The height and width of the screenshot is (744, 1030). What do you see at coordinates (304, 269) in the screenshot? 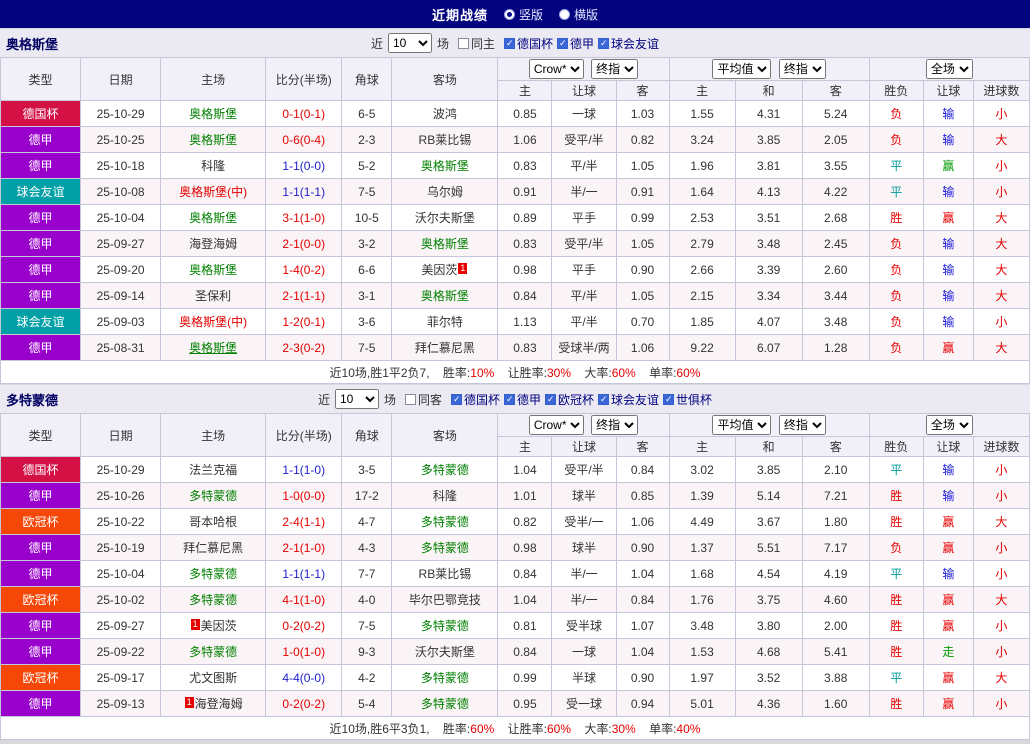
I see `match-score-link: 1-4(0-2)` at bounding box center [304, 269].